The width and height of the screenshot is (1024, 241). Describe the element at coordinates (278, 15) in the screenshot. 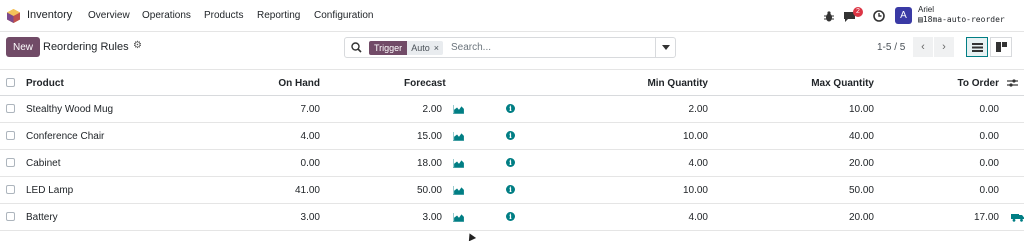

I see `menu-reporting: Reporting` at that location.